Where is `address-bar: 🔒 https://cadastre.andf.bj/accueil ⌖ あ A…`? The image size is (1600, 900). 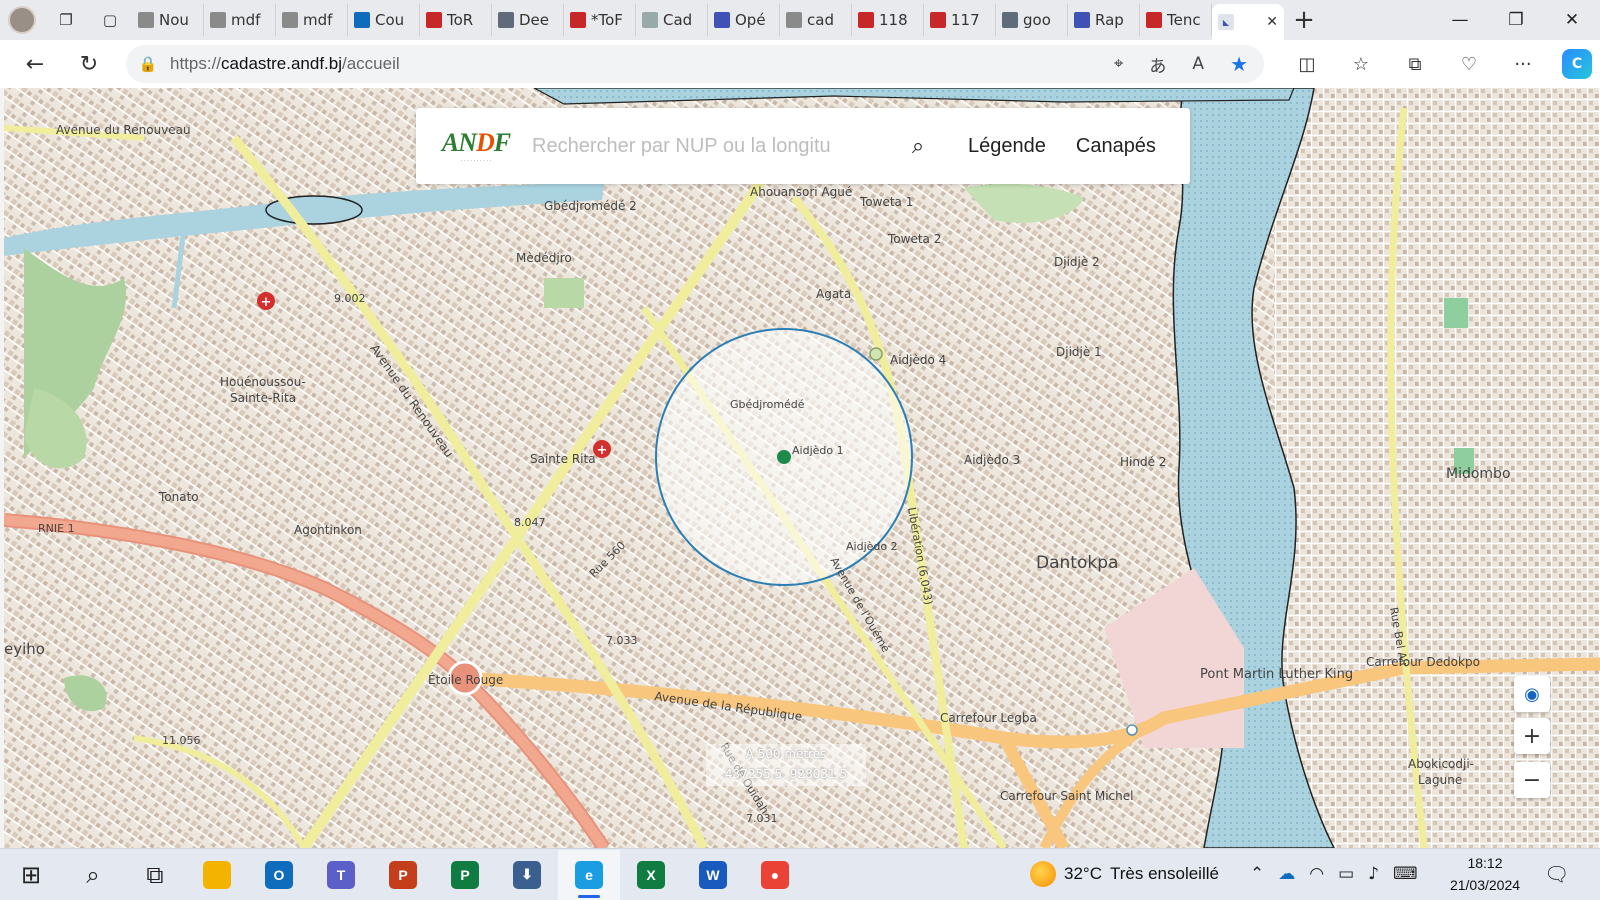
address-bar: 🔒 https://cadastre.andf.bj/accueil ⌖ あ A… is located at coordinates (695, 64).